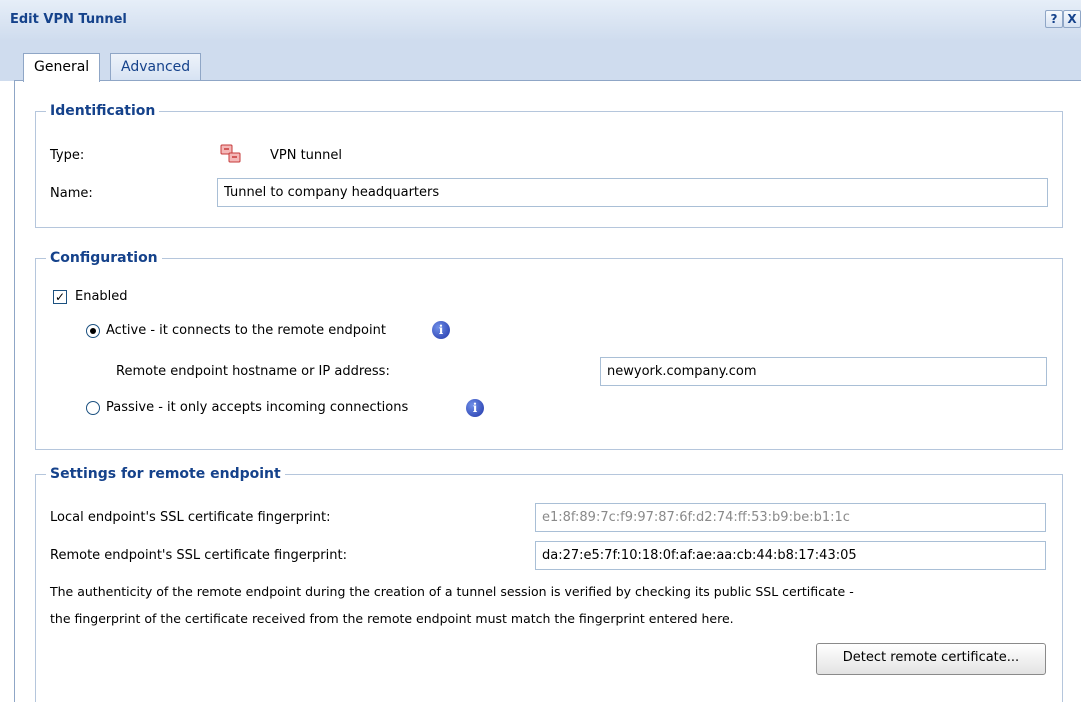 The height and width of the screenshot is (702, 1081). Describe the element at coordinates (62, 67) in the screenshot. I see `tab-general: General` at that location.